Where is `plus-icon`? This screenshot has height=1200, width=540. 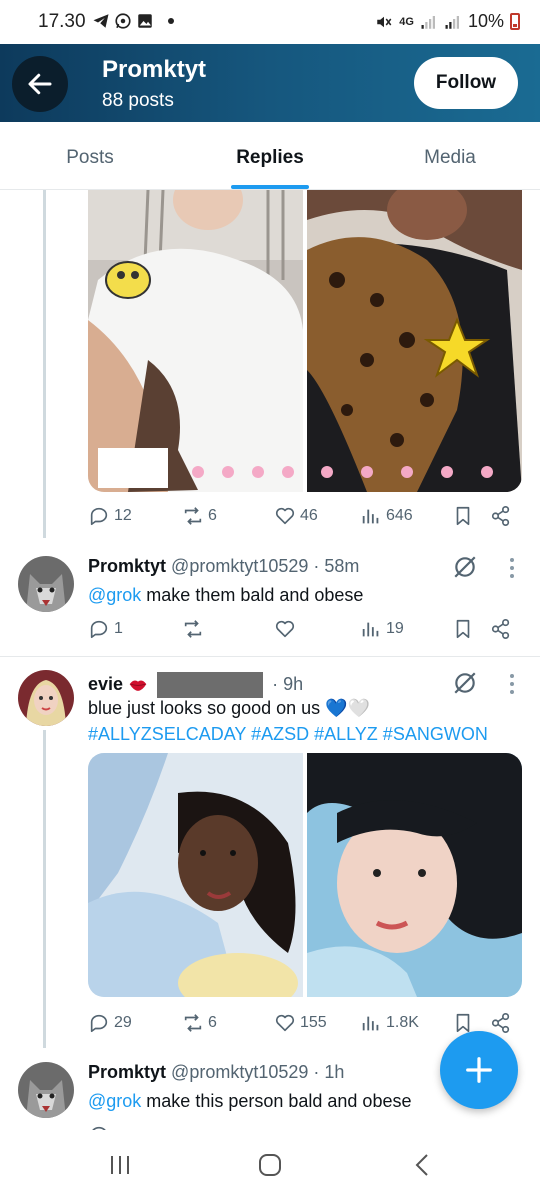
plus-icon is located at coordinates (479, 1070).